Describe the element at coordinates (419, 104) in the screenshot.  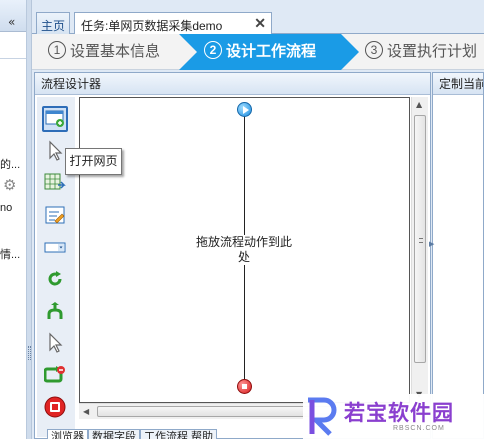
I see `scroll-up-icon: ▲` at that location.